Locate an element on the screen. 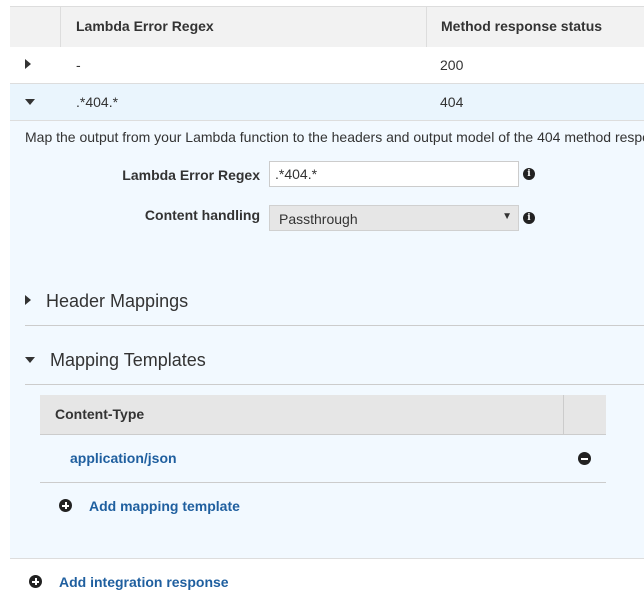 This screenshot has width=644, height=593. mapping-templates-section: Mapping Templates is located at coordinates (334, 364).